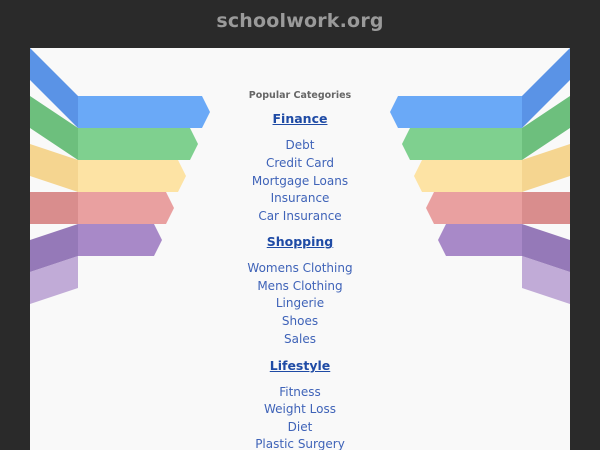 The width and height of the screenshot is (600, 450). Describe the element at coordinates (300, 392) in the screenshot. I see `category-link: Fitness` at that location.